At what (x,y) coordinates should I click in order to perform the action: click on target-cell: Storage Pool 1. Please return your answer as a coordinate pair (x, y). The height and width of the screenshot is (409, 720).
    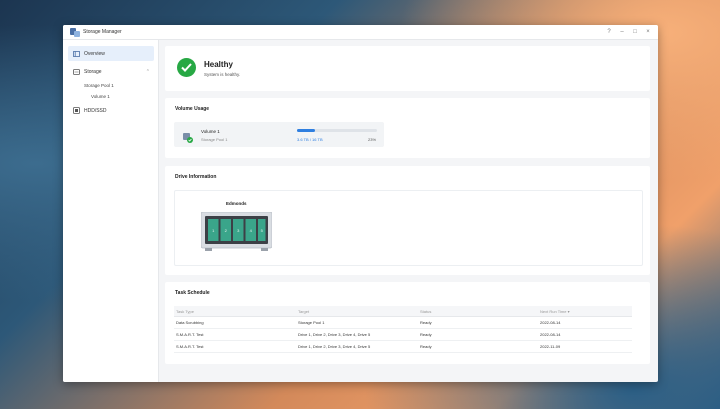
    Looking at the image, I should click on (357, 322).